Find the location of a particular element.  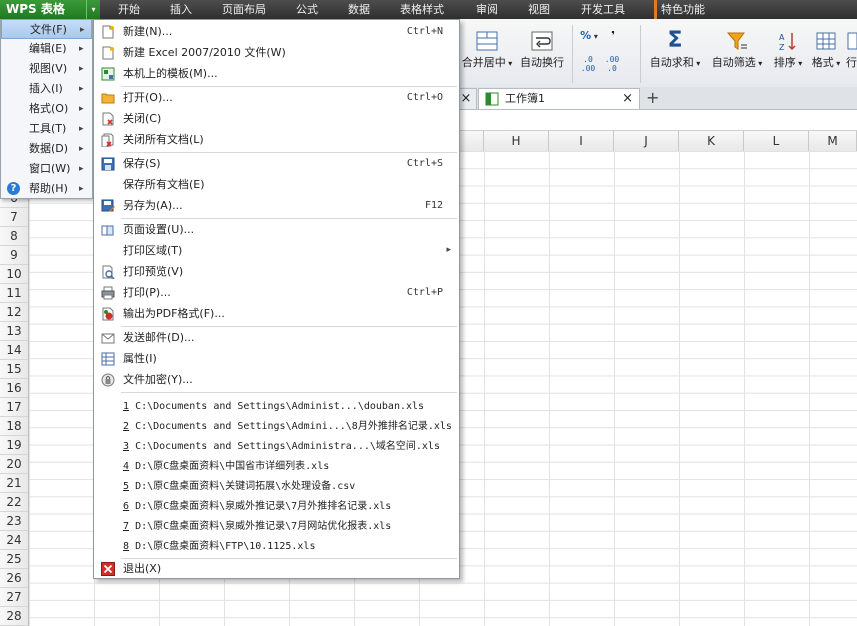

decrease-decimal-button: .00 .0 is located at coordinates (612, 64).